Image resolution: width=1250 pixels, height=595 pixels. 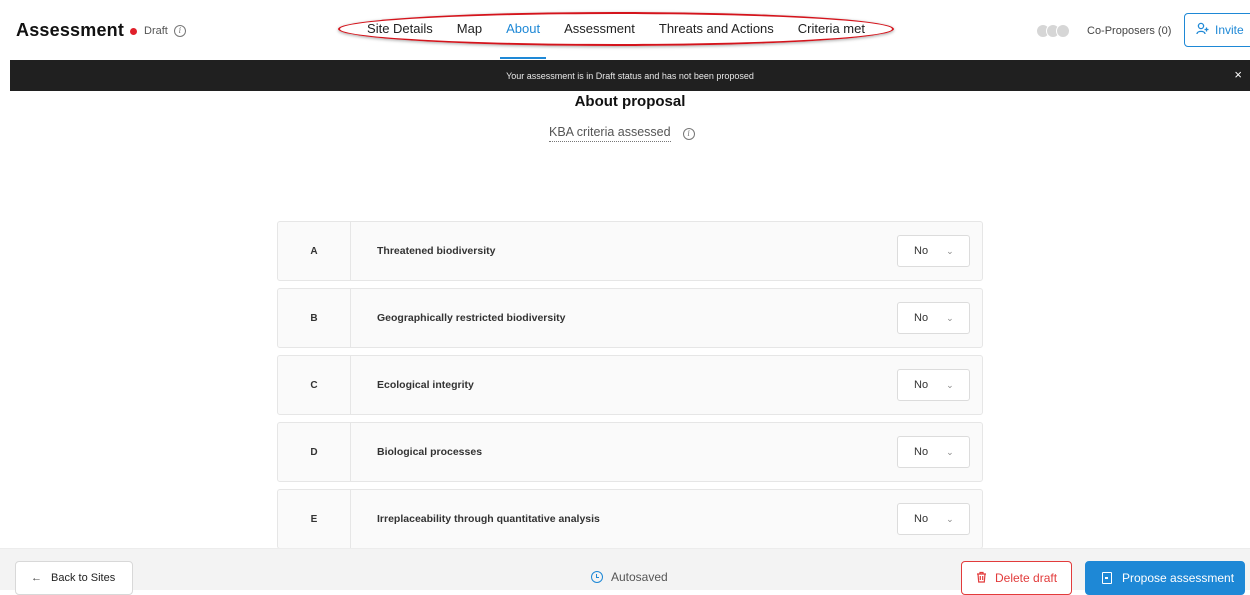 What do you see at coordinates (314, 318) in the screenshot?
I see `criteria-letter: B` at bounding box center [314, 318].